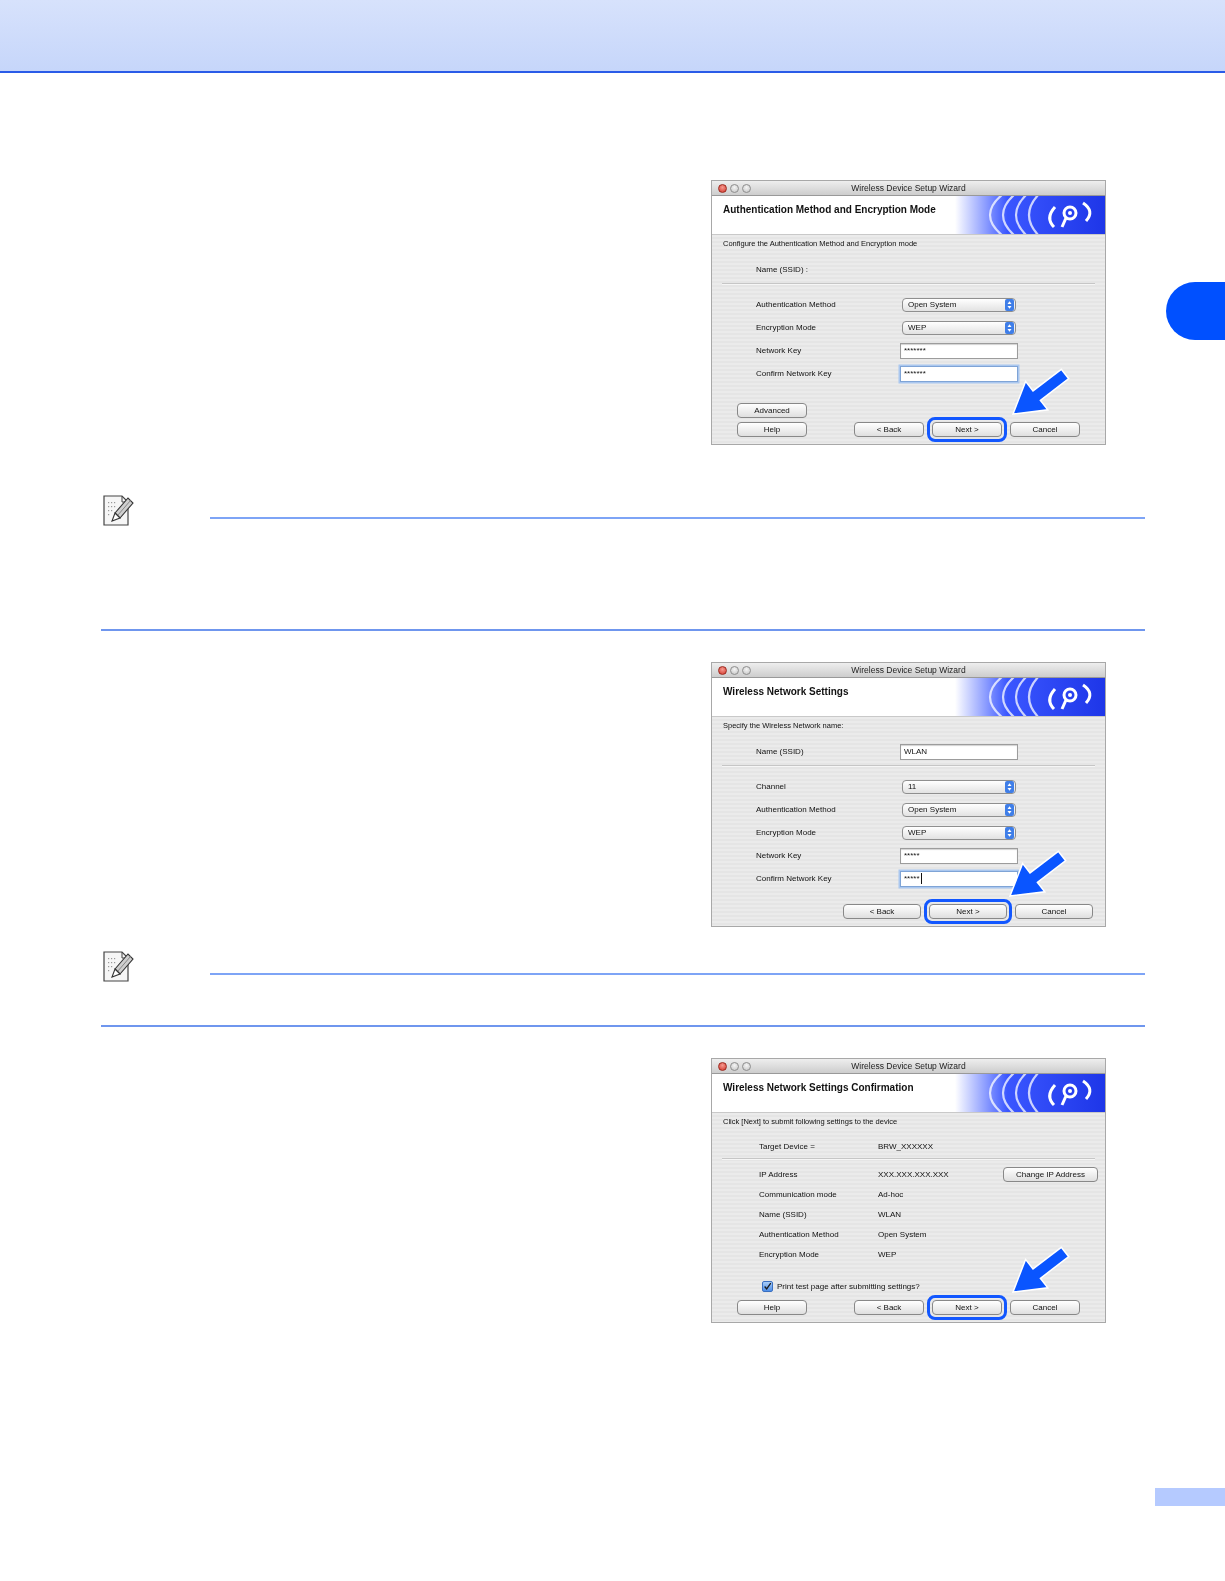 This screenshot has width=1225, height=1581. I want to click on page-number-box, so click(1190, 1497).